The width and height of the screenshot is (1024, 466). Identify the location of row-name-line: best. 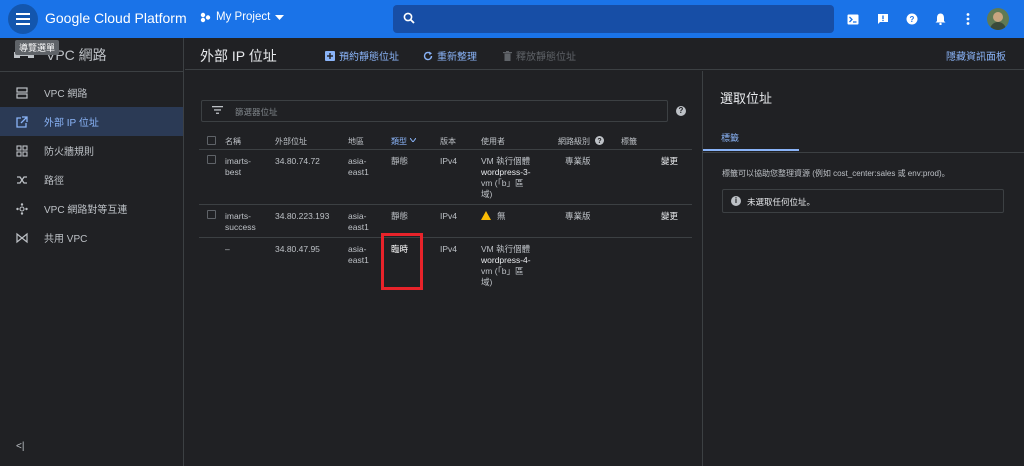
(233, 172).